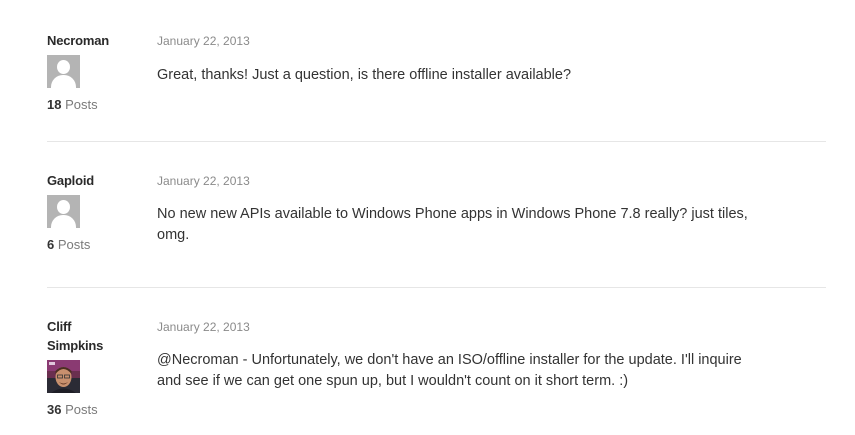  I want to click on author-name-link: Gaploid, so click(89, 180).